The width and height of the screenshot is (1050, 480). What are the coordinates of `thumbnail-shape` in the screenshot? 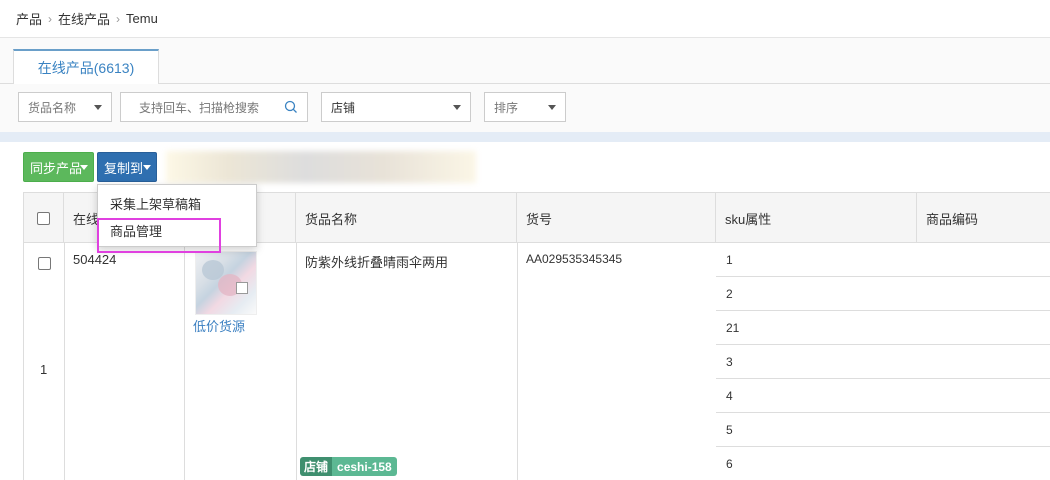 It's located at (242, 288).